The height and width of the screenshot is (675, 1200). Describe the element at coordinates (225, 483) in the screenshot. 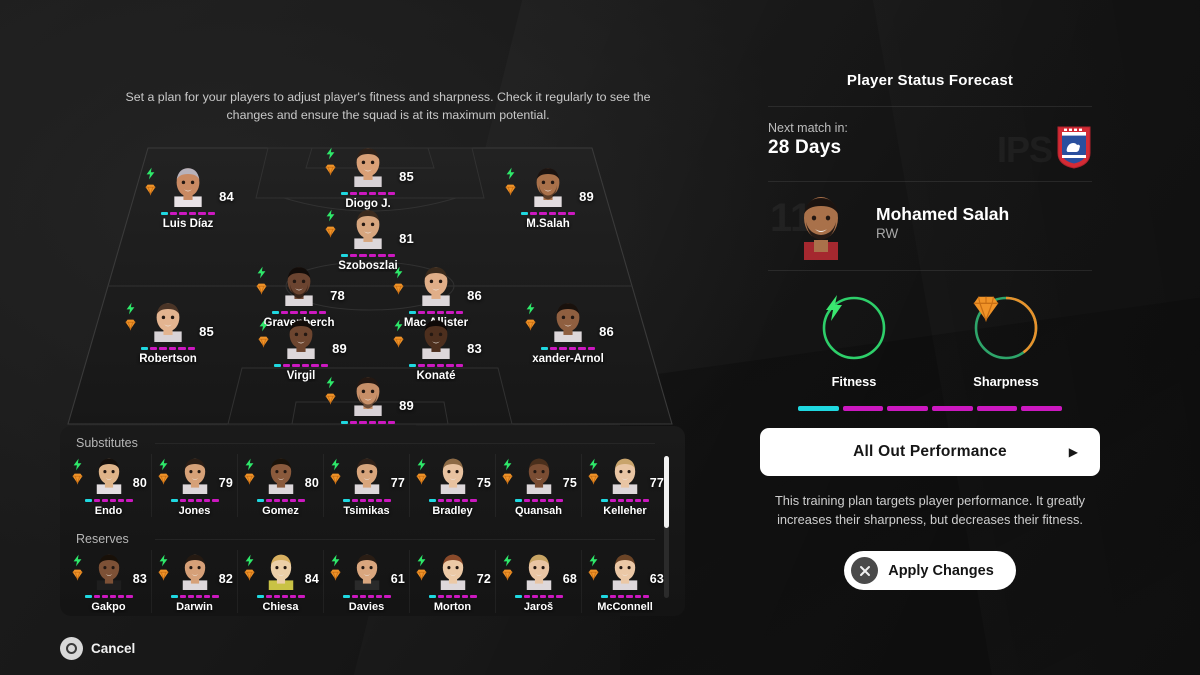

I see `player-rating: 79` at that location.